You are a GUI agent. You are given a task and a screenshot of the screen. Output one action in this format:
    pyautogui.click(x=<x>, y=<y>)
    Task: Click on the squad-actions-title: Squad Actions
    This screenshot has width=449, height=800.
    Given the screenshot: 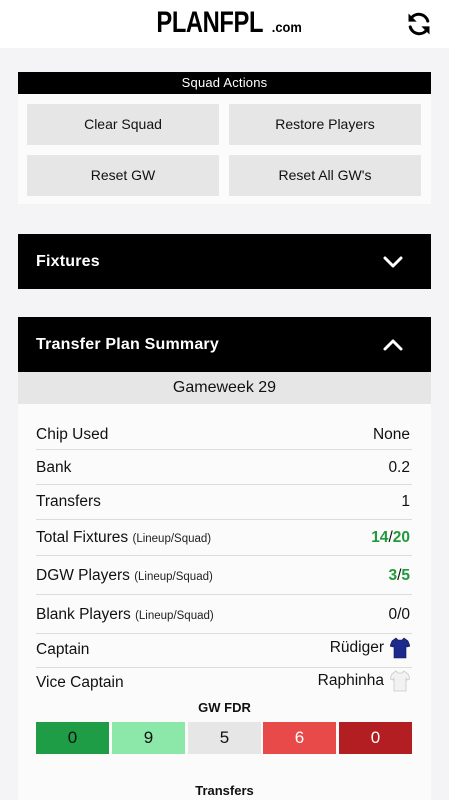 What is the action you would take?
    pyautogui.click(x=224, y=83)
    